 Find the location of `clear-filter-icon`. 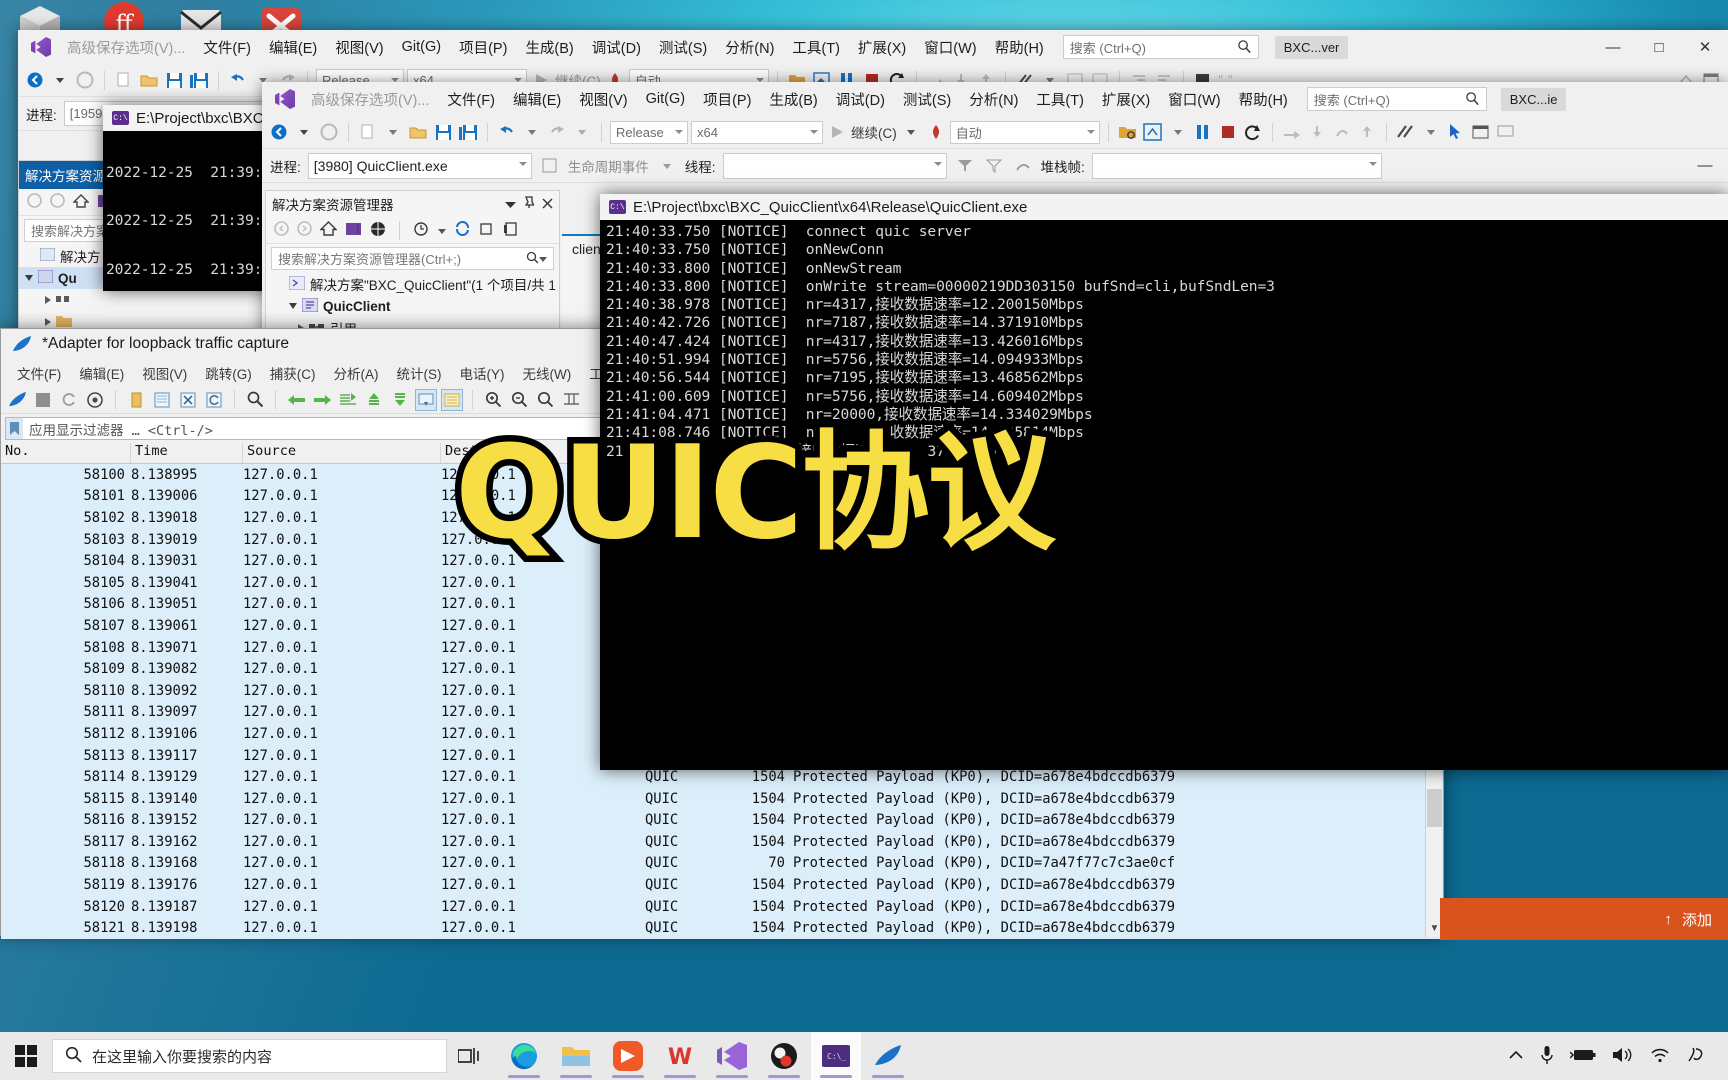

clear-filter-icon is located at coordinates (994, 166).